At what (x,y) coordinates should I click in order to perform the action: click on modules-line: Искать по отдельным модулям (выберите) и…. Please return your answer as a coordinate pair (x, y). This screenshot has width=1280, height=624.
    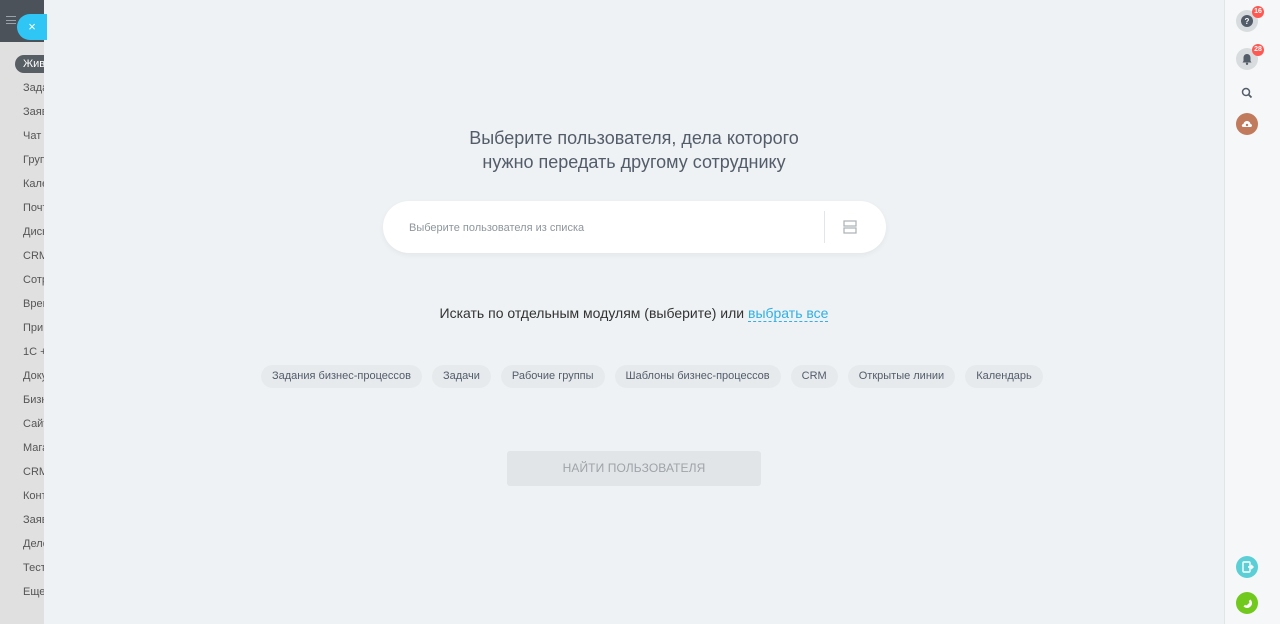
    Looking at the image, I should click on (634, 313).